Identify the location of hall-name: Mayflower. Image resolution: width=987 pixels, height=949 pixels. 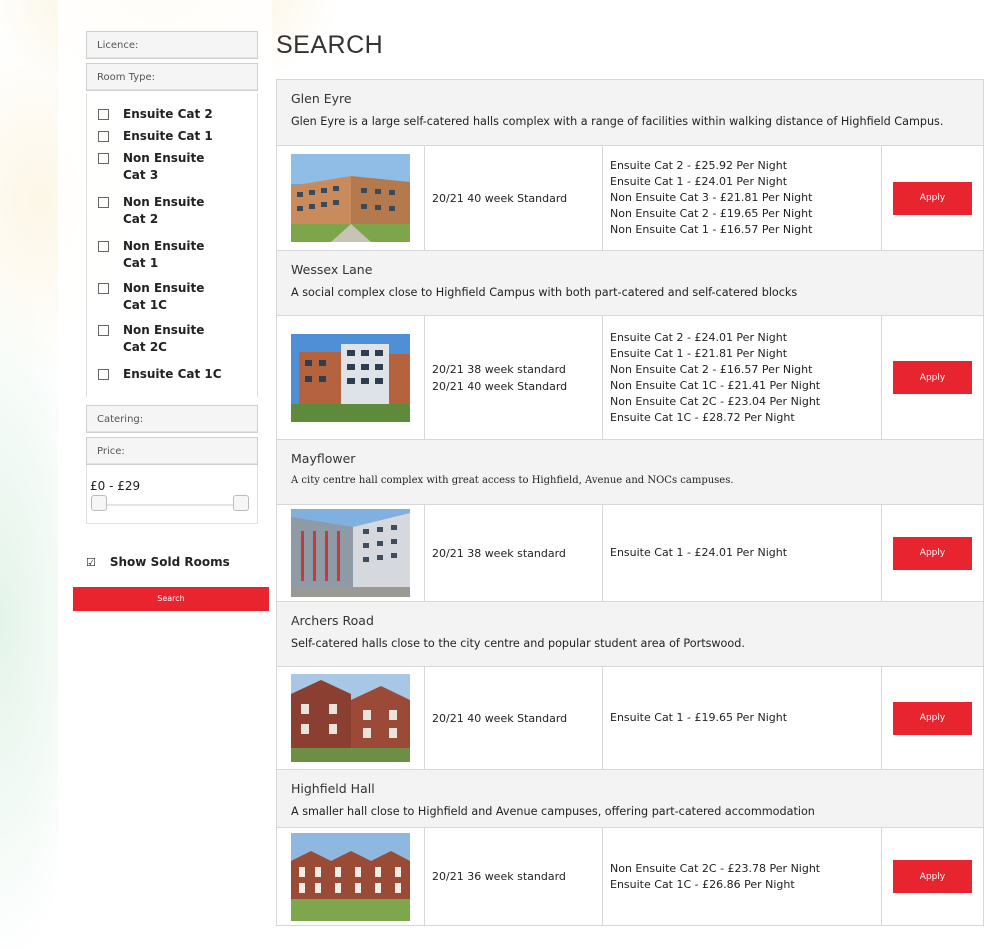
(323, 458).